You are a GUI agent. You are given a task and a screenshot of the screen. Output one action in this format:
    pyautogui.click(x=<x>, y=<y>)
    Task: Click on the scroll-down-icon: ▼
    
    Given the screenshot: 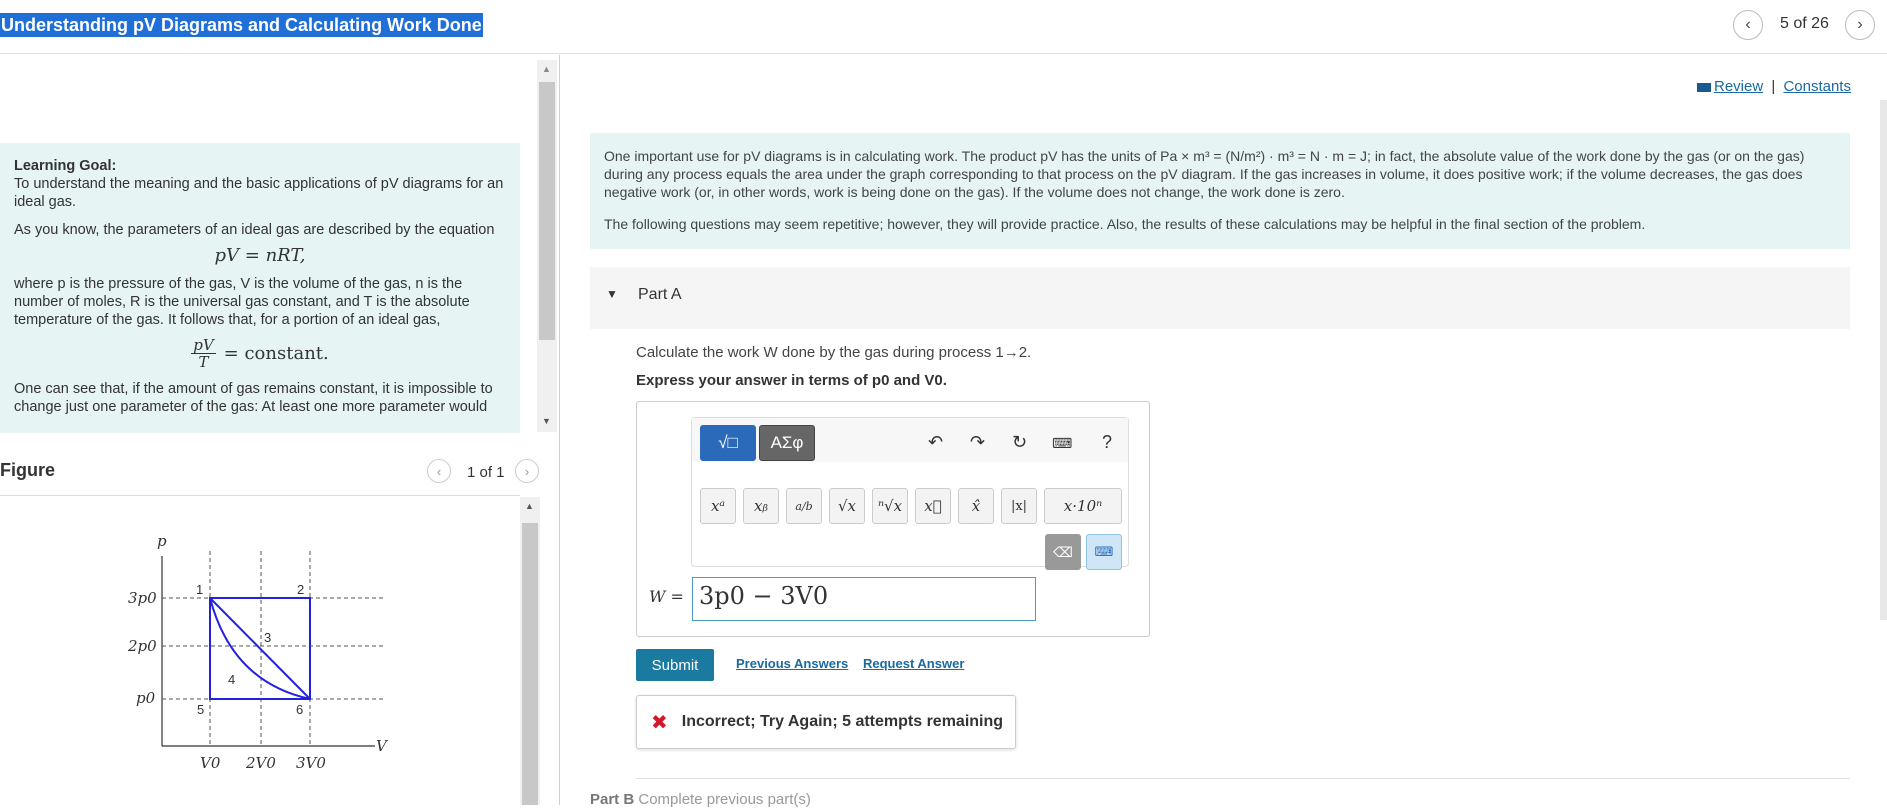 What is the action you would take?
    pyautogui.click(x=546, y=421)
    